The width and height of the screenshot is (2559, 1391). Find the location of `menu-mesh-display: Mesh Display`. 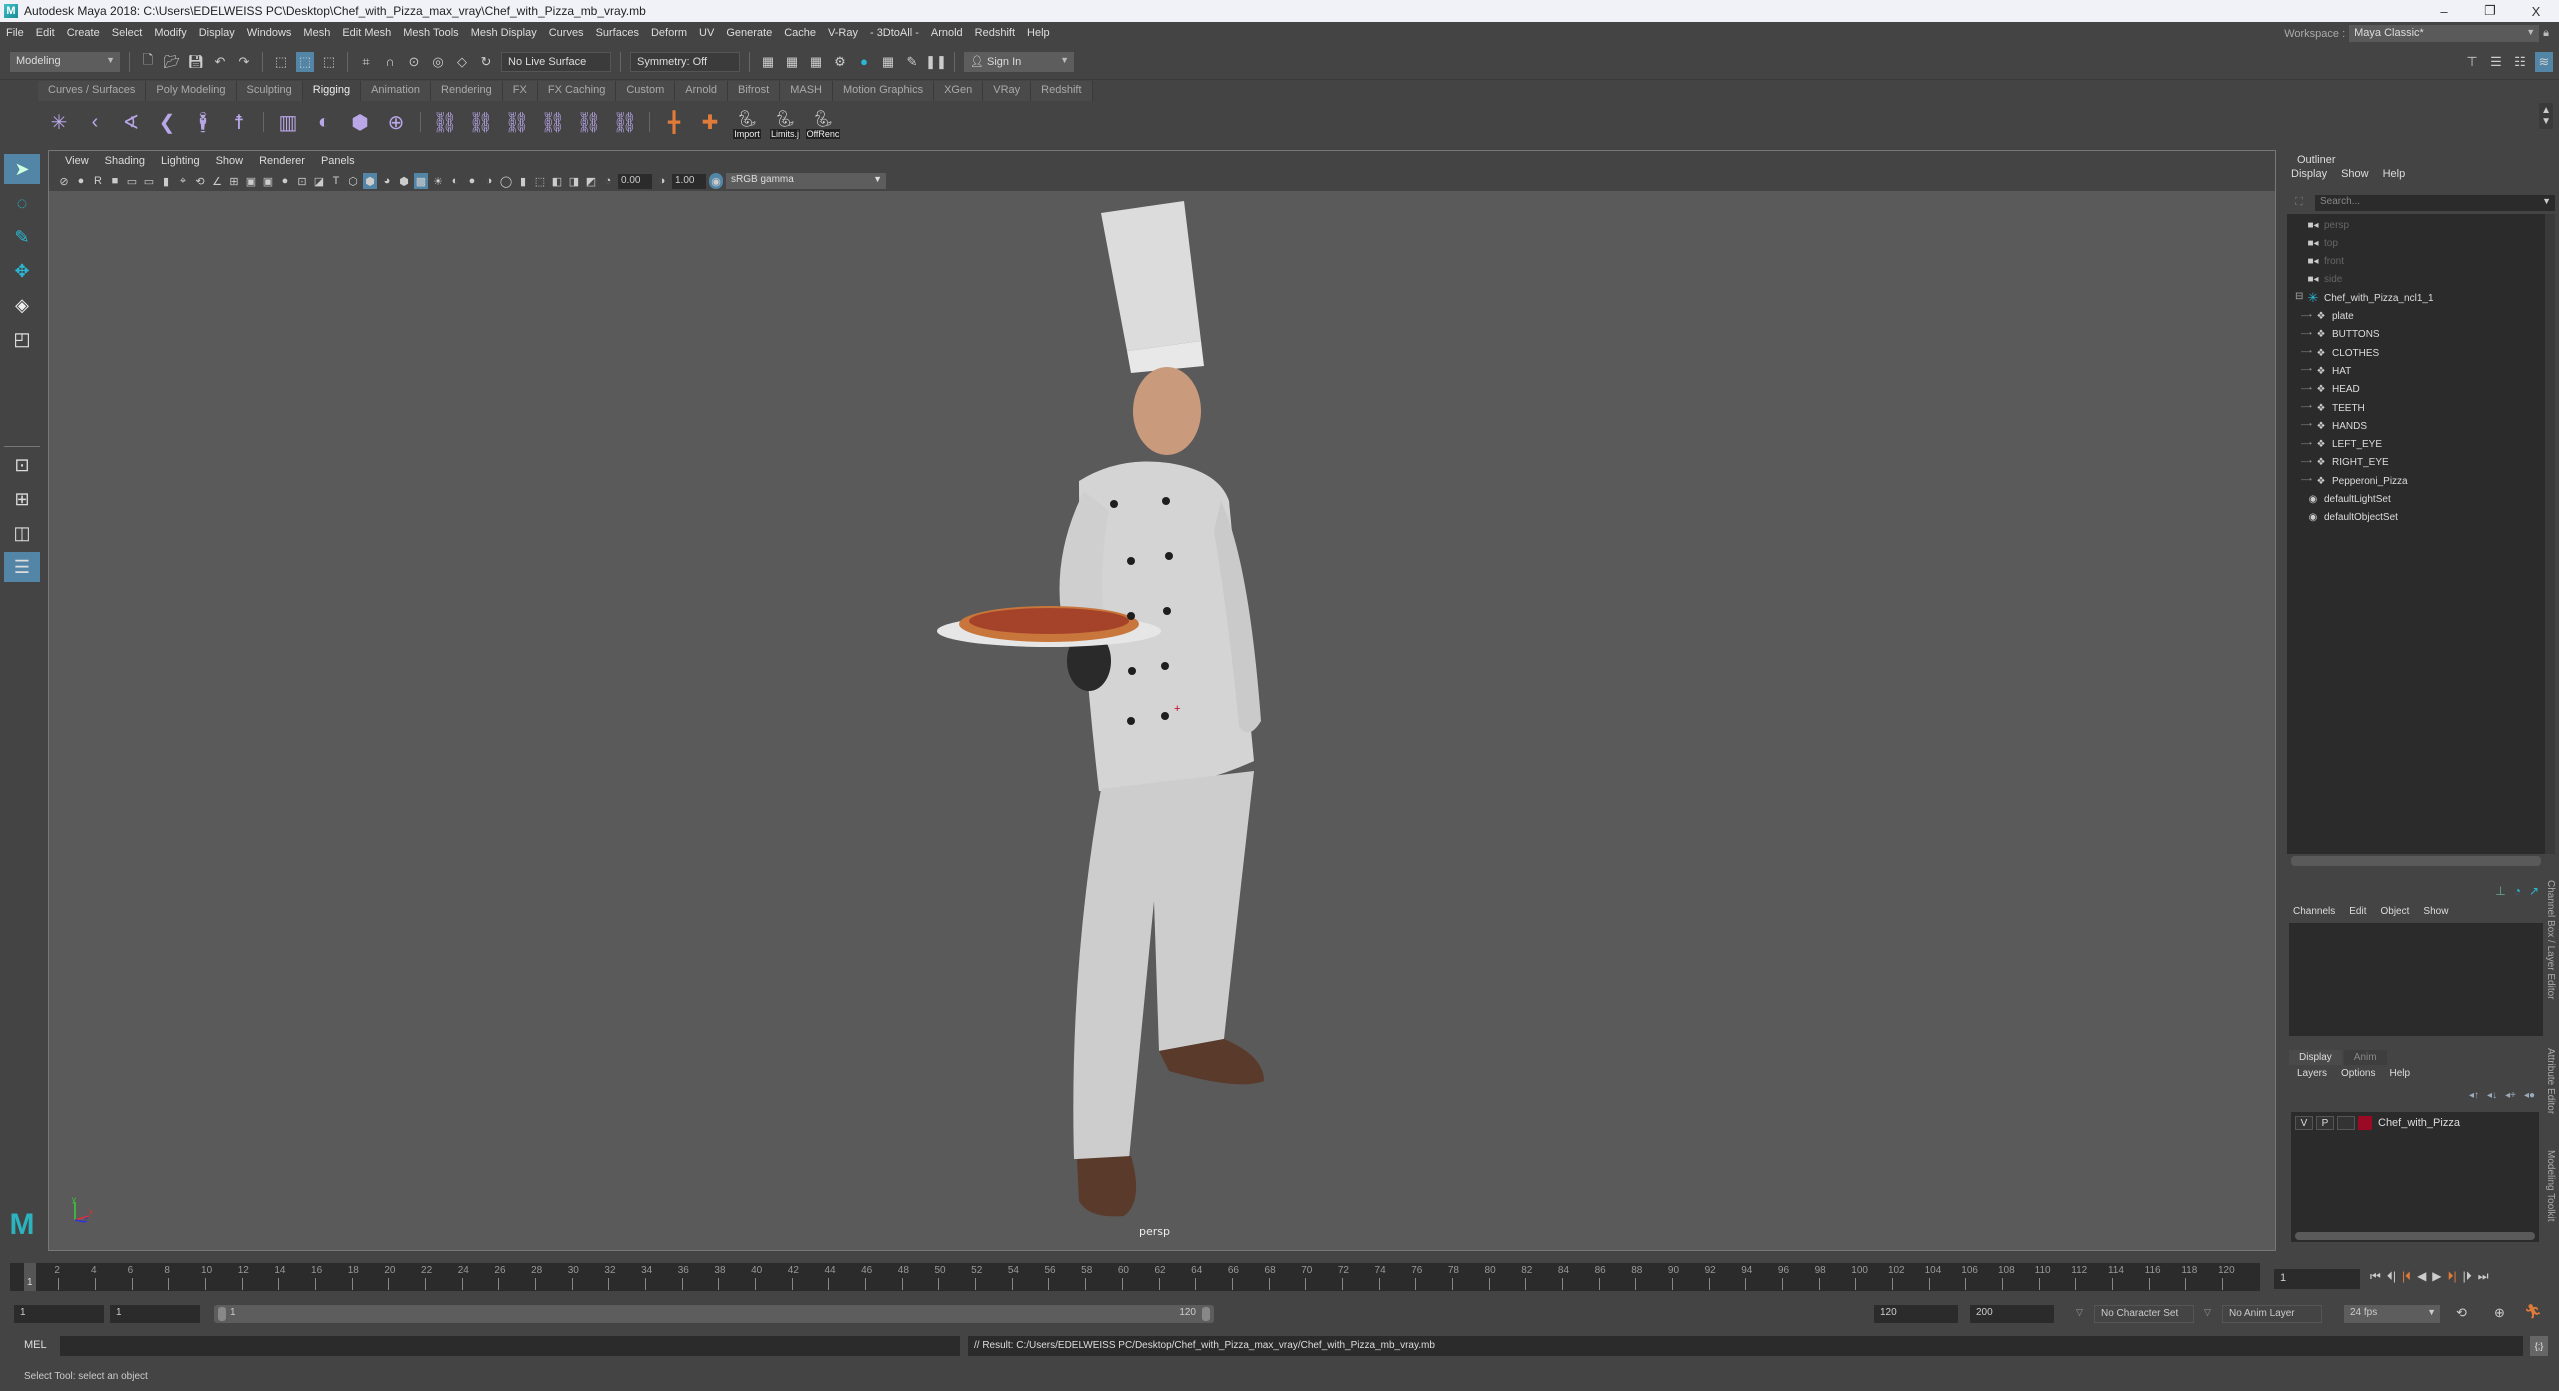

menu-mesh-display: Mesh Display is located at coordinates (504, 33).